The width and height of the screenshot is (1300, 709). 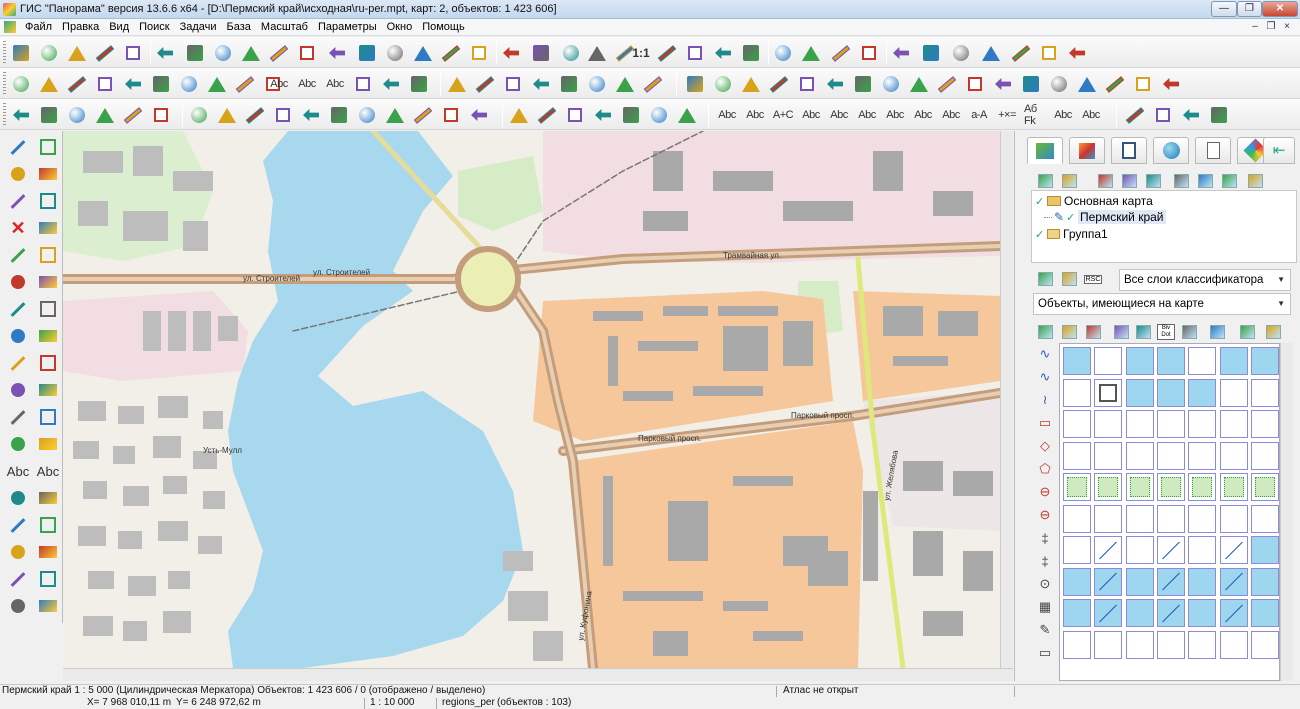 What do you see at coordinates (21, 84) in the screenshot?
I see `tool-edit-1-button` at bounding box center [21, 84].